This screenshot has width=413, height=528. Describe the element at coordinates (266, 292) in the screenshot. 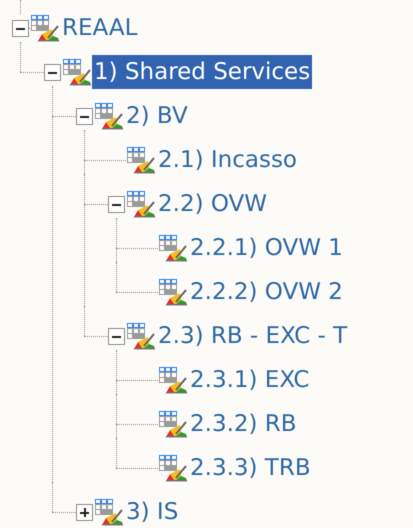

I see `tree-item: 2.2.2) OVW 2` at that location.